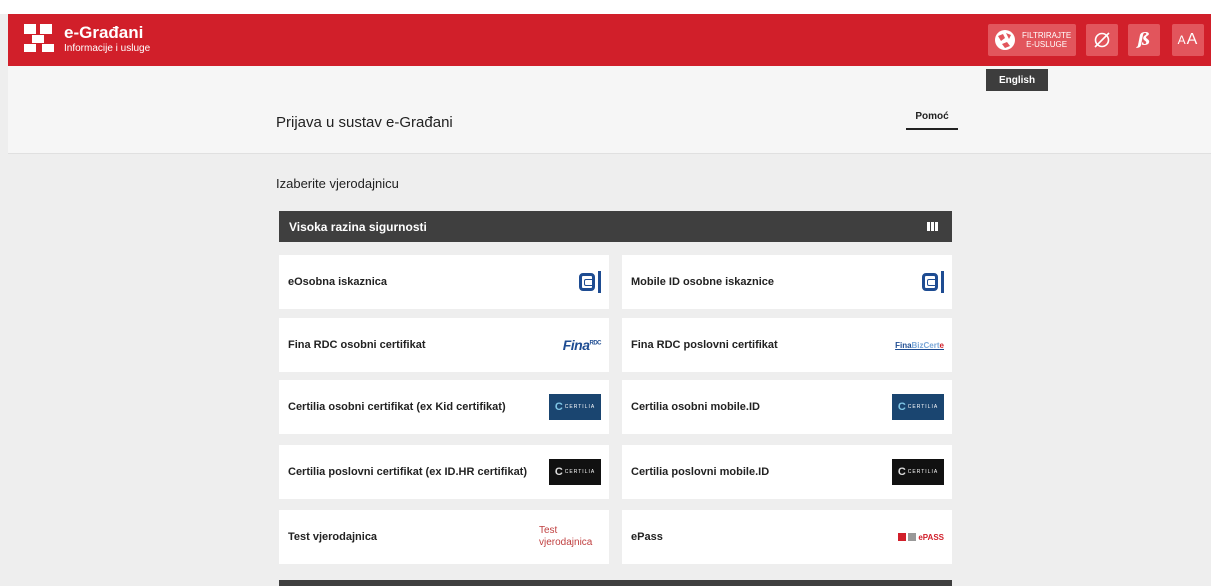  Describe the element at coordinates (932, 226) in the screenshot. I see `bars-icon` at that location.